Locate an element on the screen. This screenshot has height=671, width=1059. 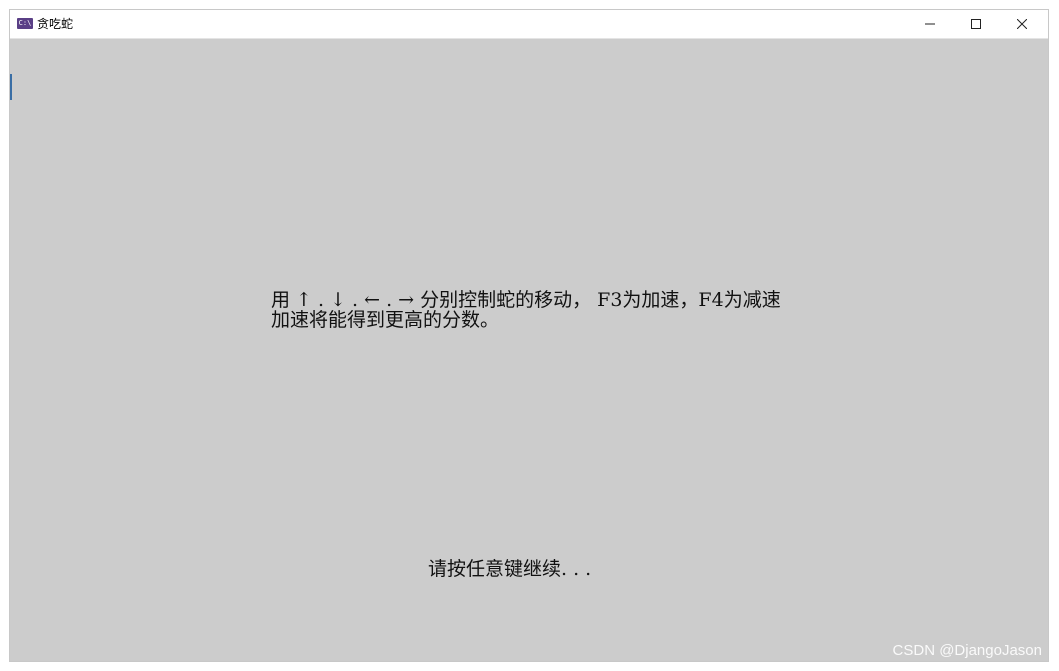
window-title: 贪吃蛇 is located at coordinates (55, 24).